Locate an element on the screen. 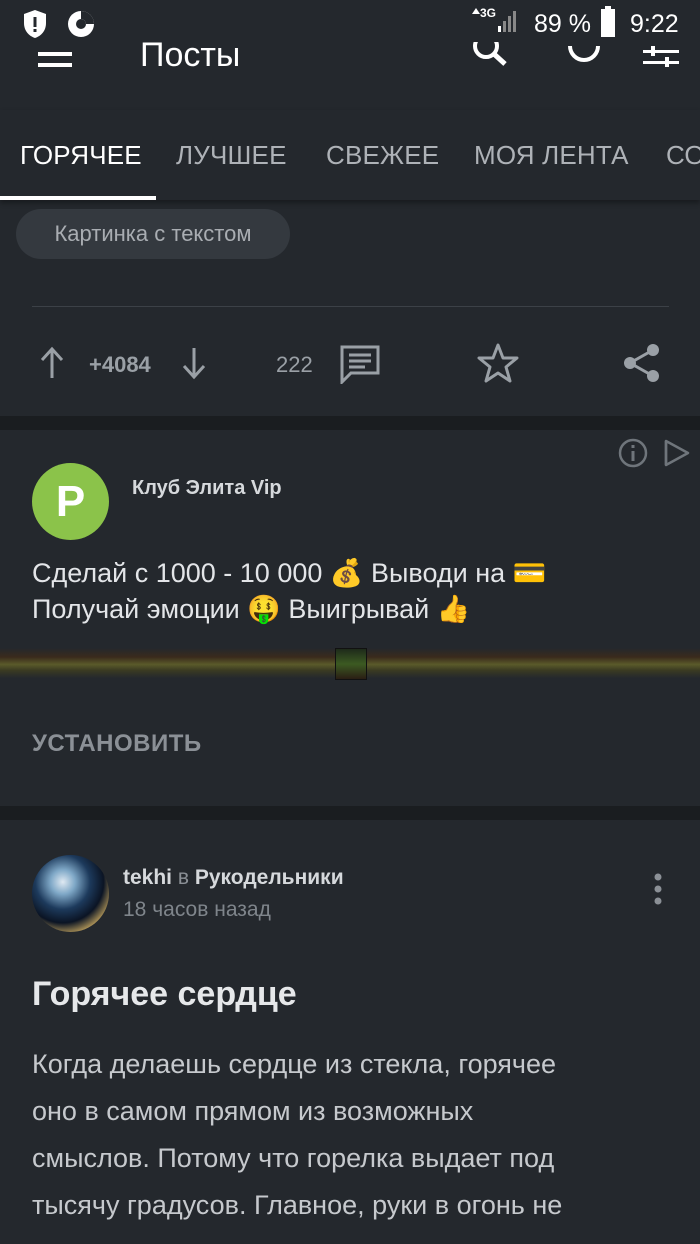 This screenshot has height=1244, width=700. share-icon is located at coordinates (642, 363).